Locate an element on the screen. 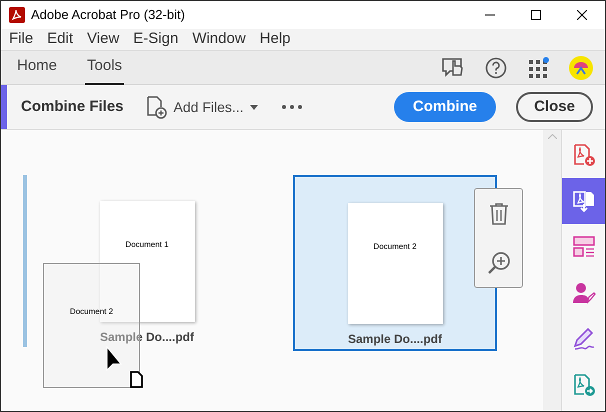 The image size is (606, 412). menu-item: File is located at coordinates (21, 39).